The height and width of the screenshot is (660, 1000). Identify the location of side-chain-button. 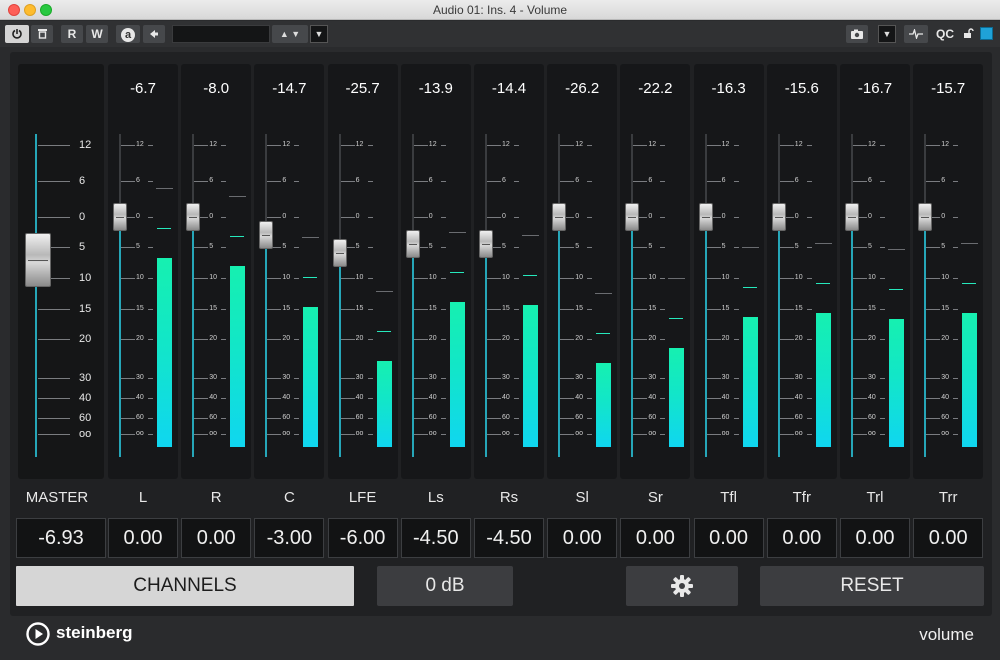
(154, 34).